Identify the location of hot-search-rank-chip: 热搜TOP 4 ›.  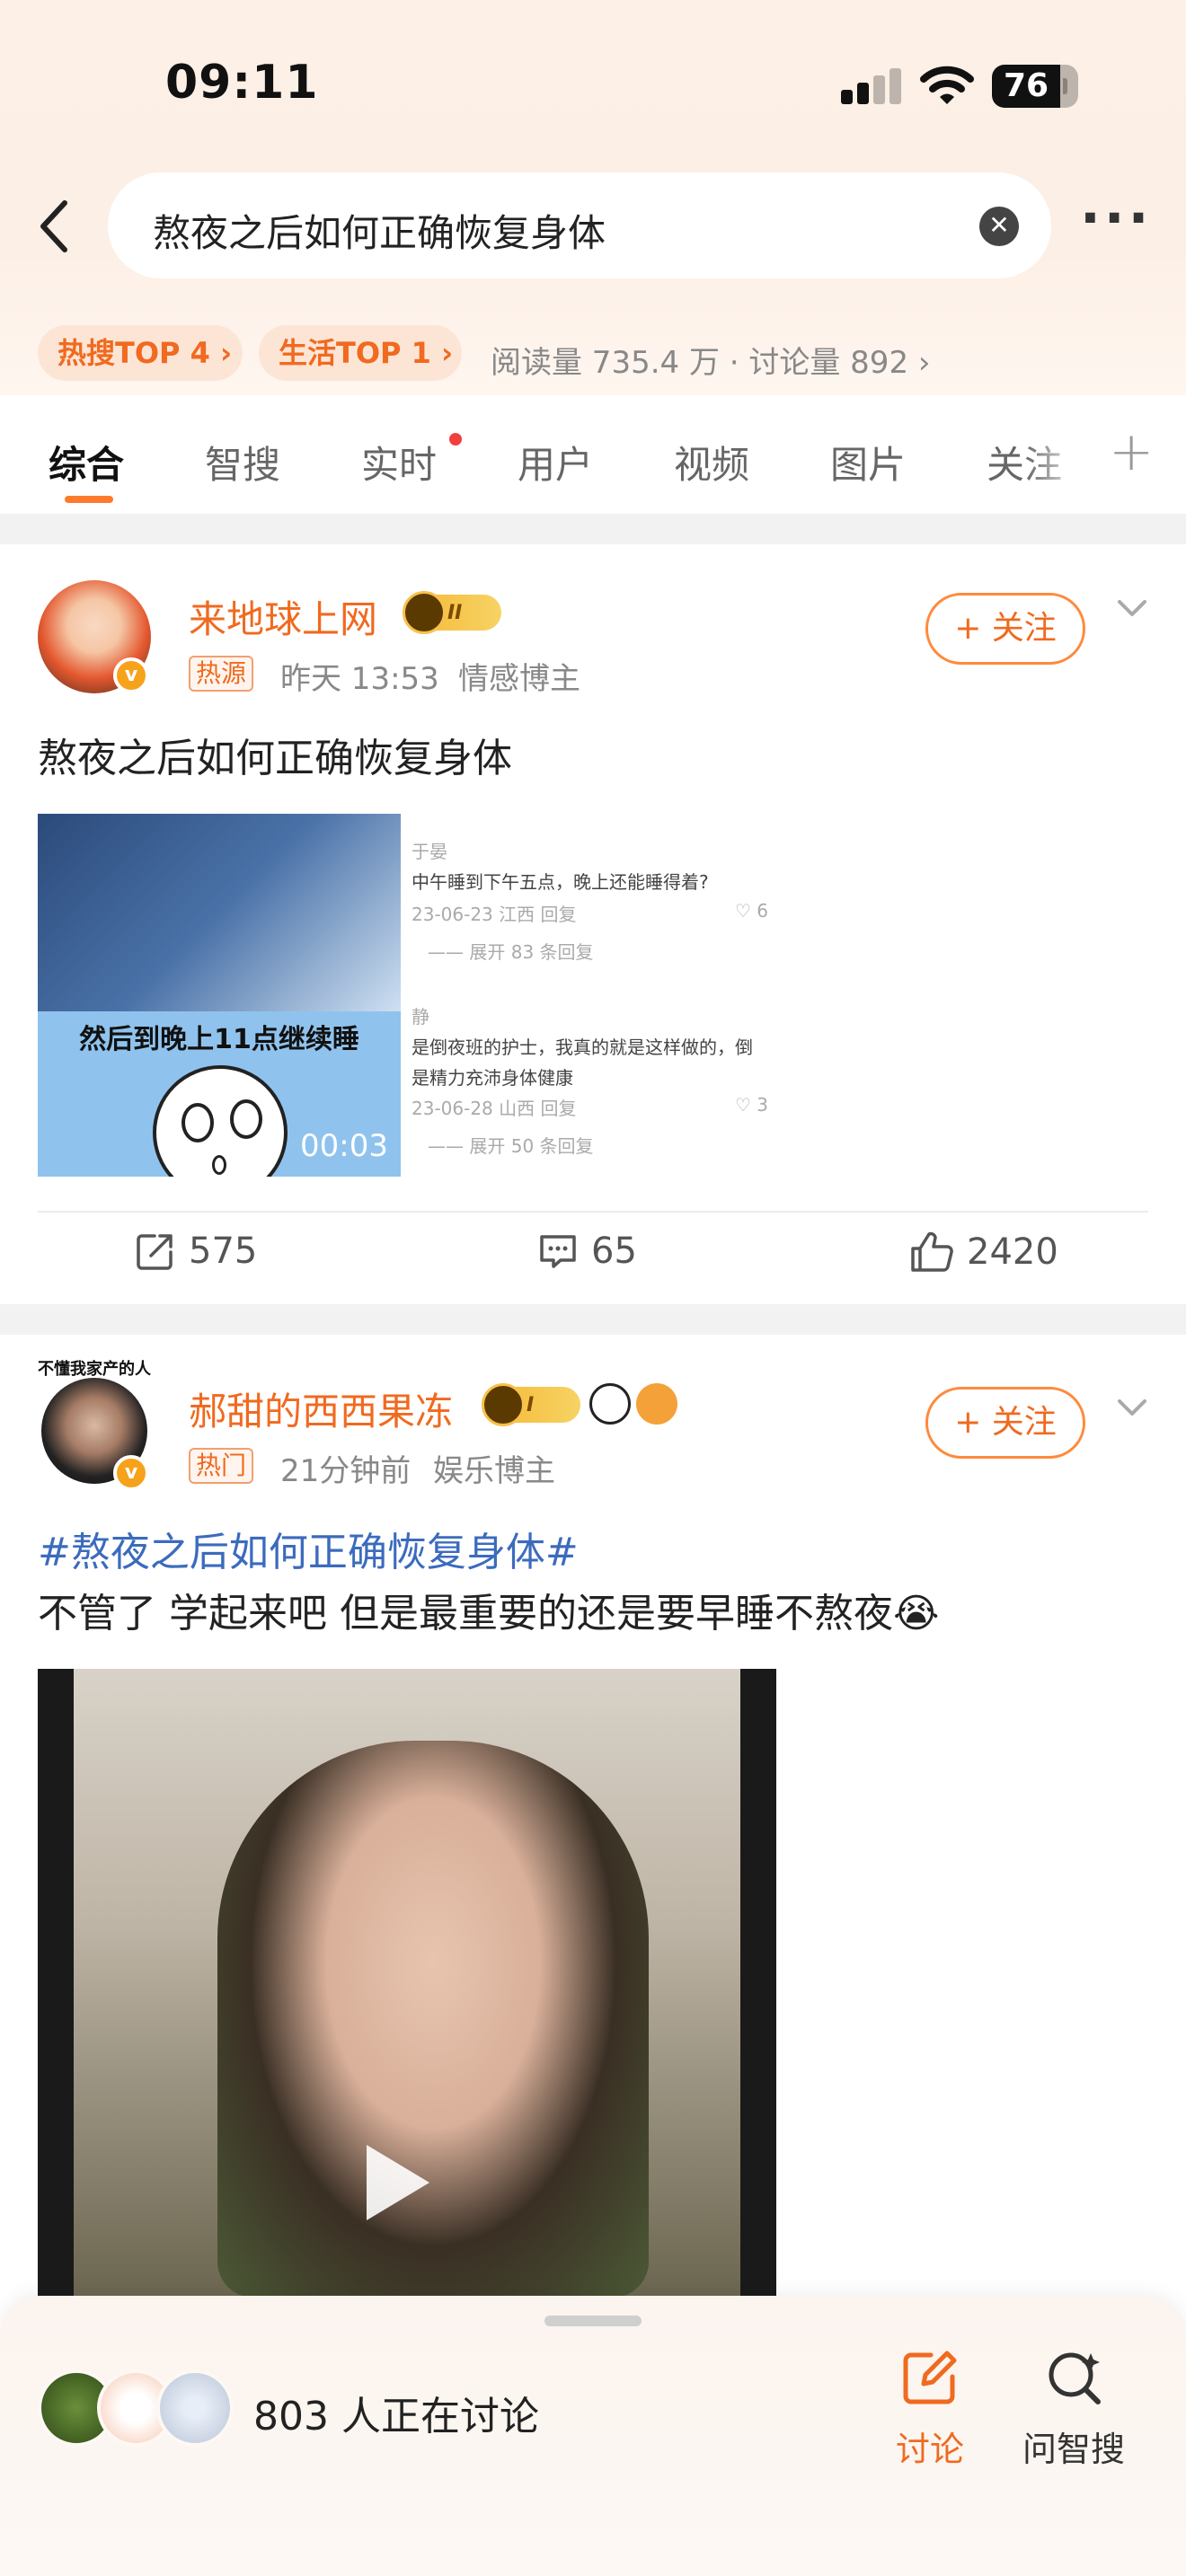
(140, 353).